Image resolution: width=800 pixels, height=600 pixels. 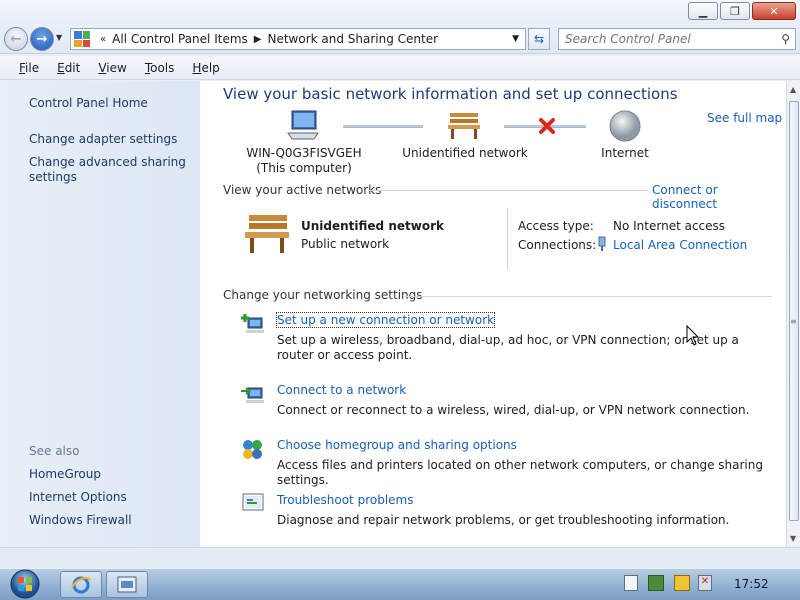 What do you see at coordinates (794, 311) in the screenshot?
I see `scroll-thumb` at bounding box center [794, 311].